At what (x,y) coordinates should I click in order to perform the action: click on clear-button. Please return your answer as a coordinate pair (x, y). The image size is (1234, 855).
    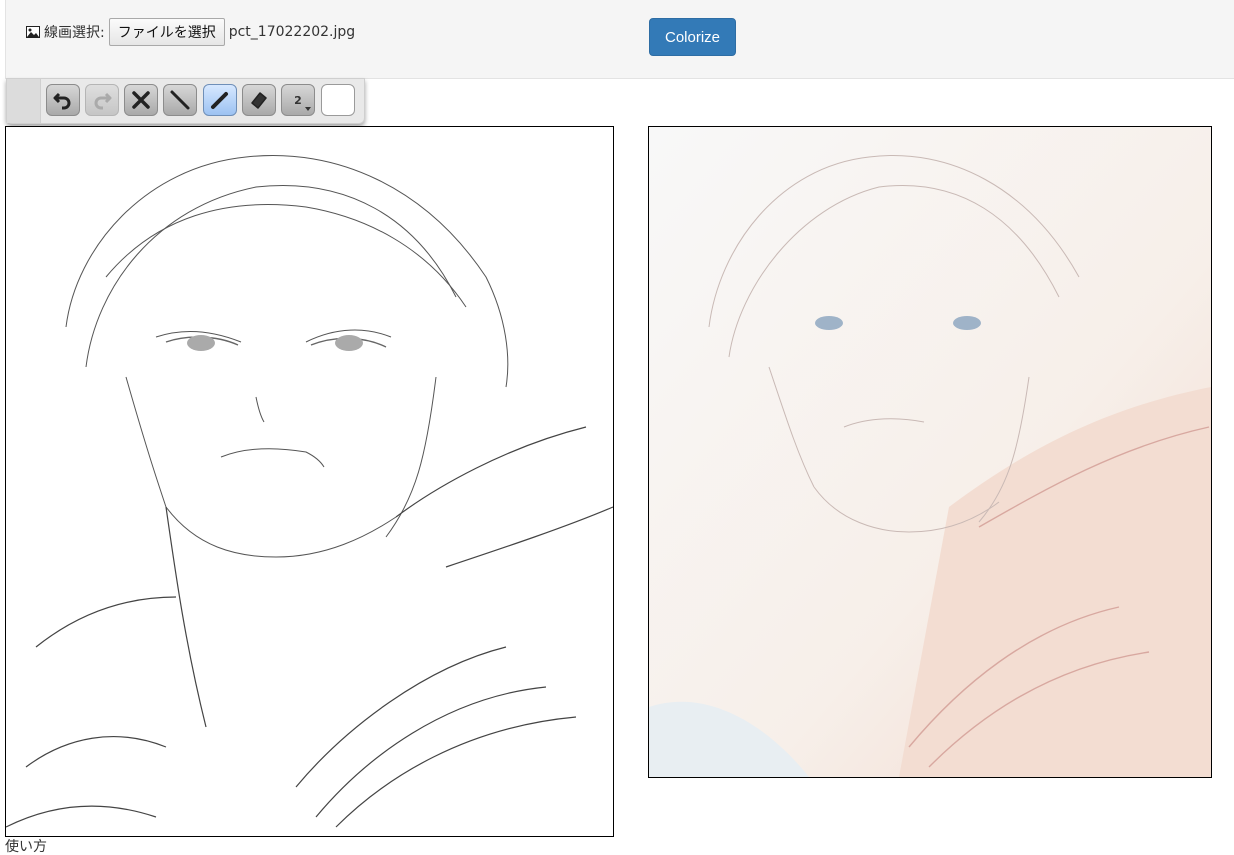
    Looking at the image, I should click on (141, 100).